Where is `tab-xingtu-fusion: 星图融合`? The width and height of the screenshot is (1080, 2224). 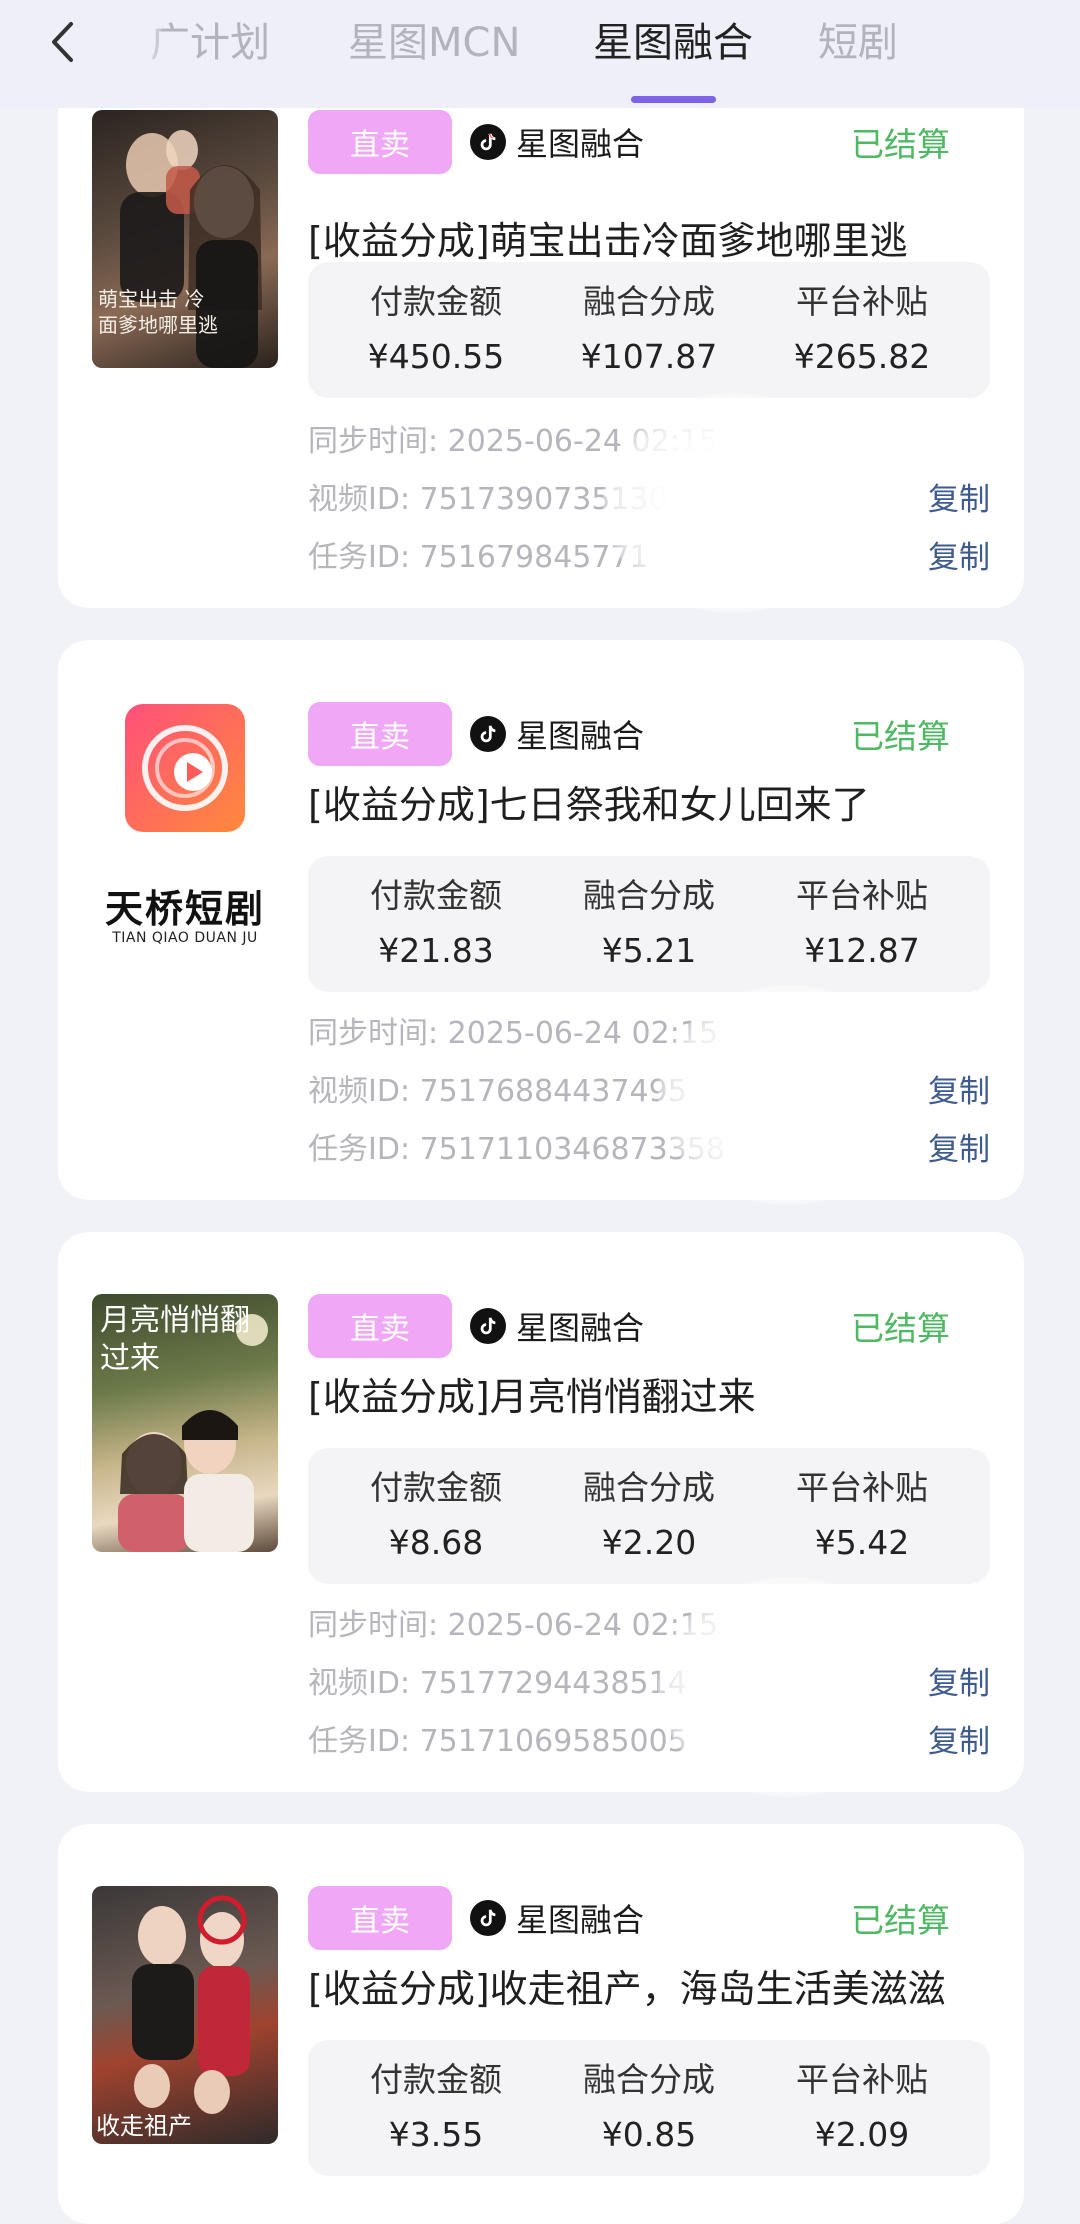 tab-xingtu-fusion: 星图融合 is located at coordinates (673, 43).